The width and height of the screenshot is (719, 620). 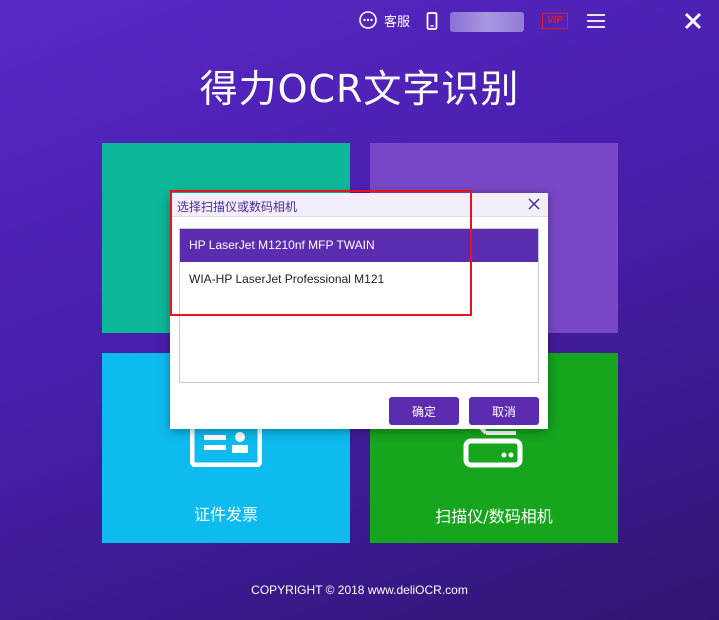 I want to click on phone-button, so click(x=432, y=21).